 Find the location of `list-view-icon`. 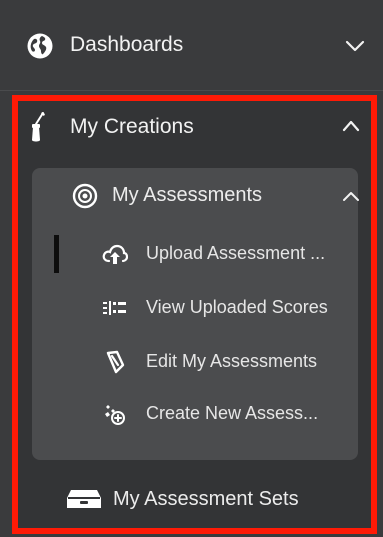

list-view-icon is located at coordinates (115, 308).